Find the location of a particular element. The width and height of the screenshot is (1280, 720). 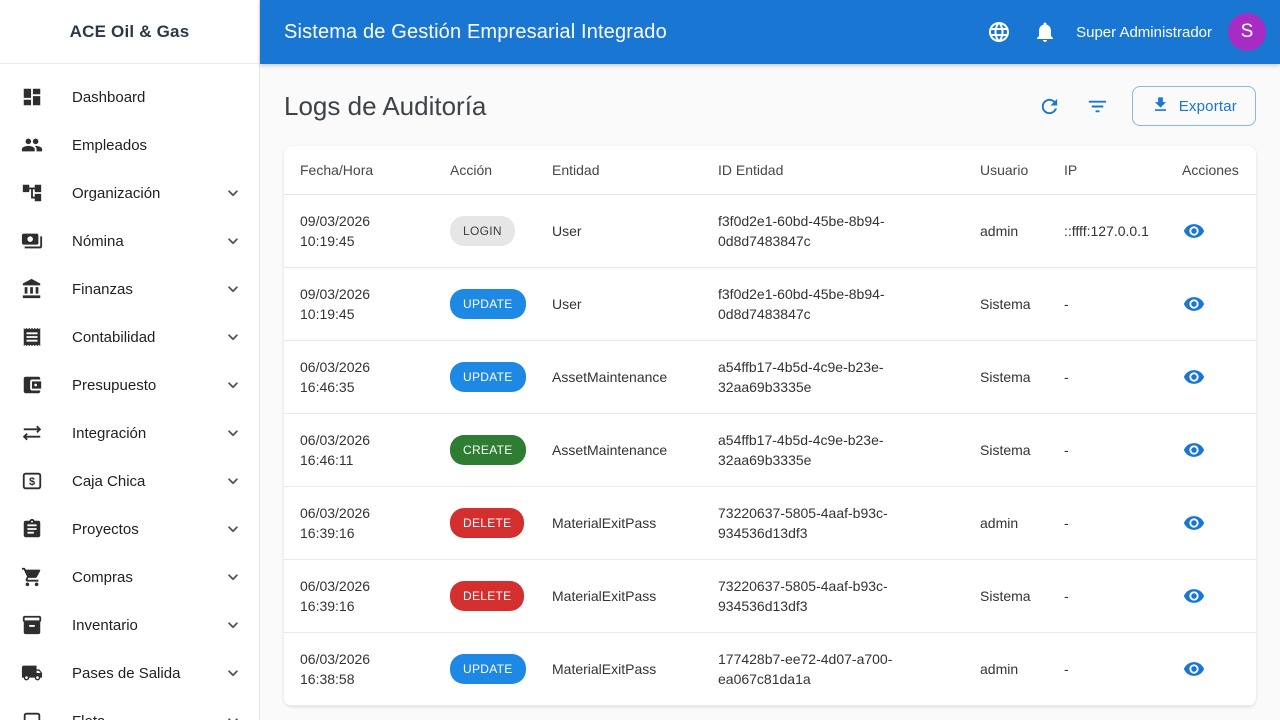

column-header: ID Entidad is located at coordinates (833, 170).